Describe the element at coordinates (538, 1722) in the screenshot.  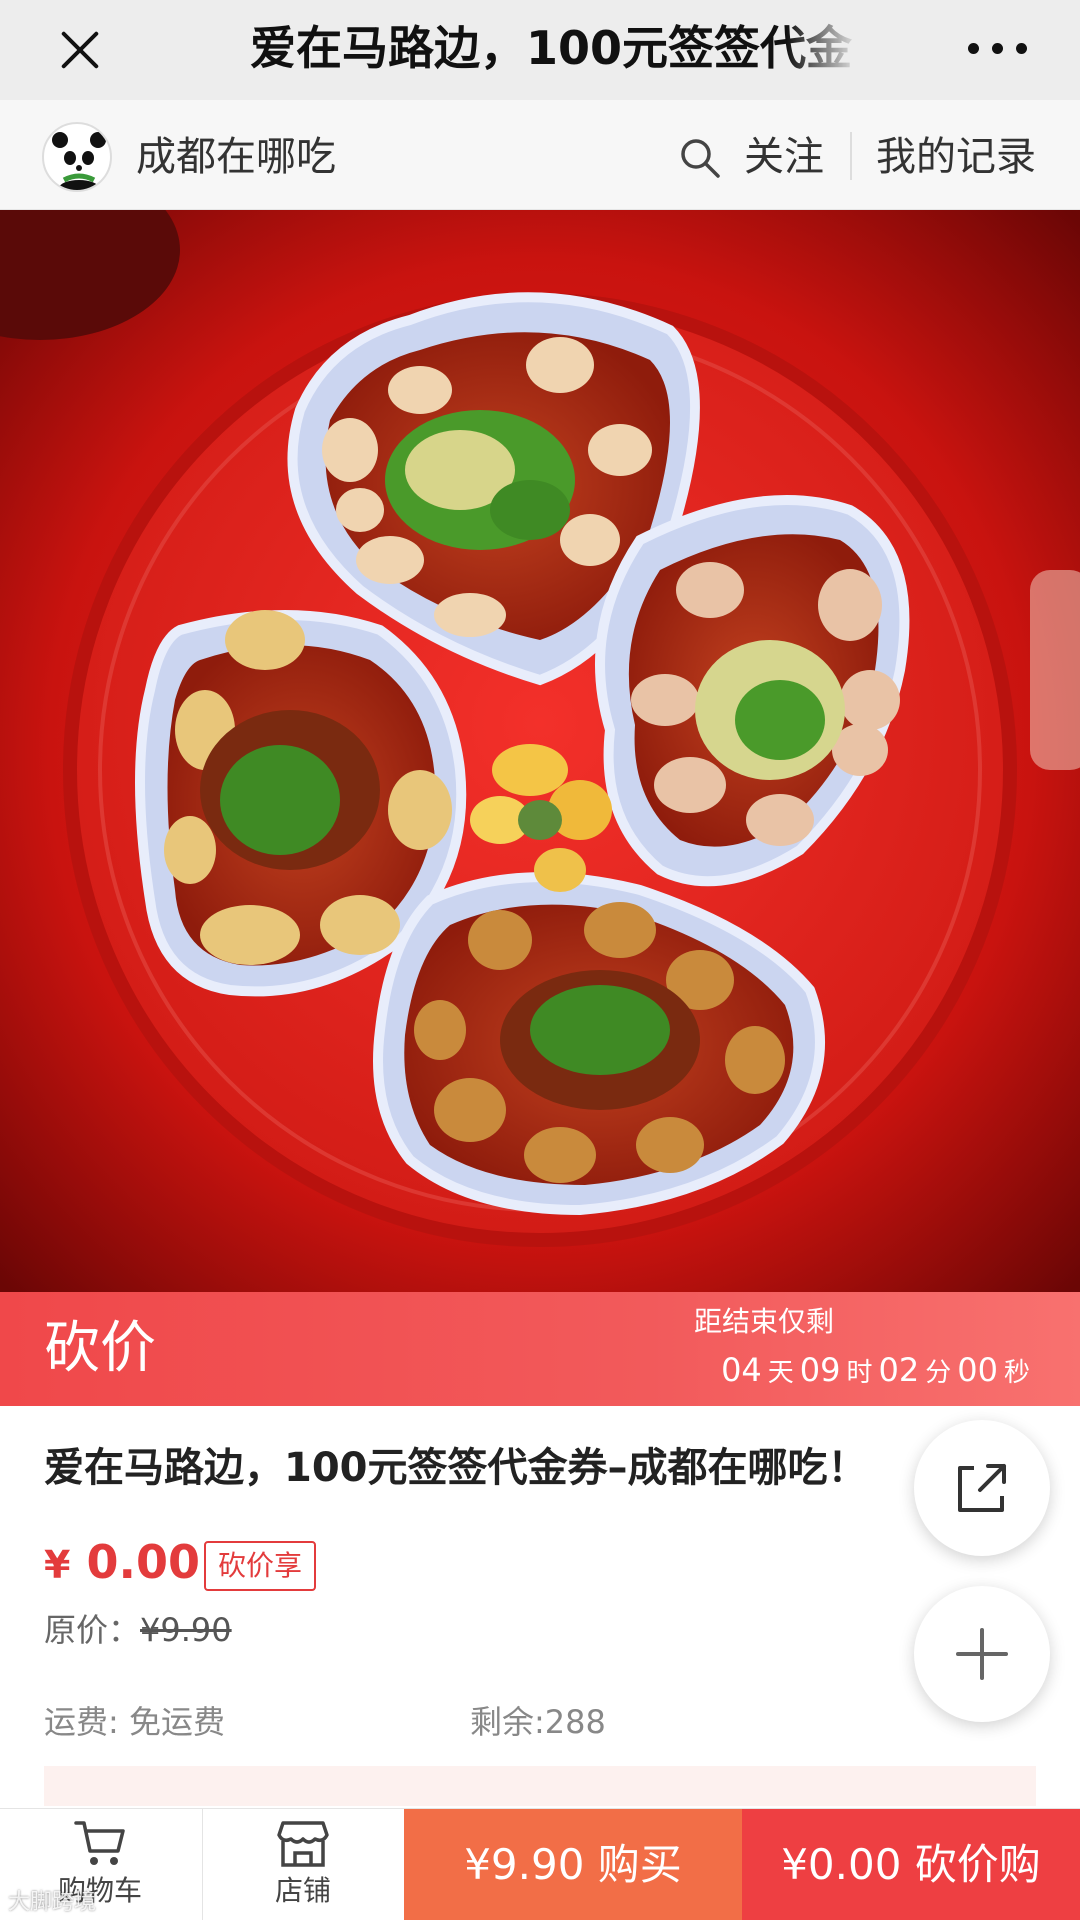
I see `stock-remaining: 剩余:288` at that location.